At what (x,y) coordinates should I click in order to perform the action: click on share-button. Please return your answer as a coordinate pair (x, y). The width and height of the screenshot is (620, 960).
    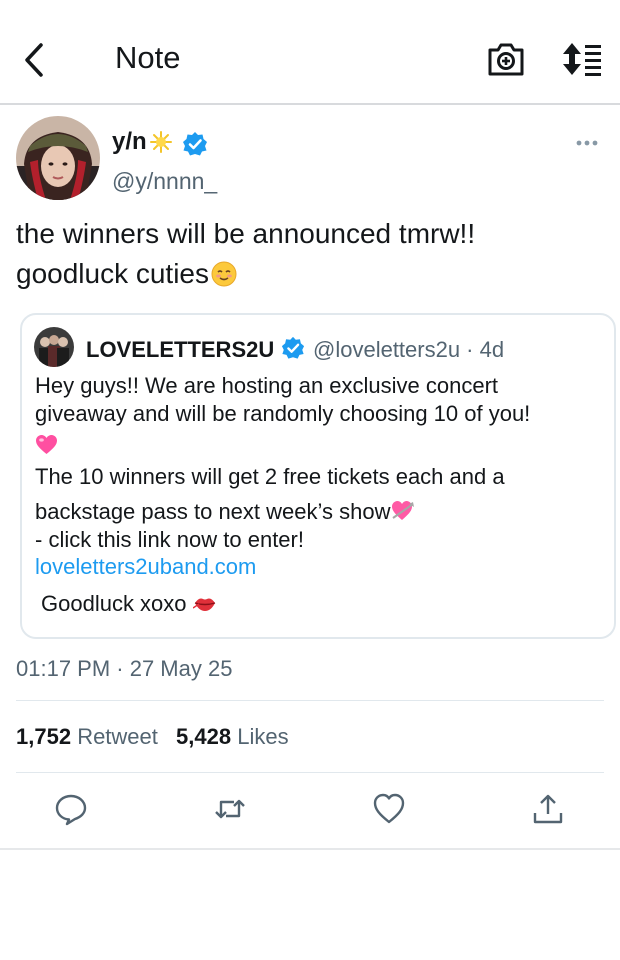
    Looking at the image, I should click on (548, 809).